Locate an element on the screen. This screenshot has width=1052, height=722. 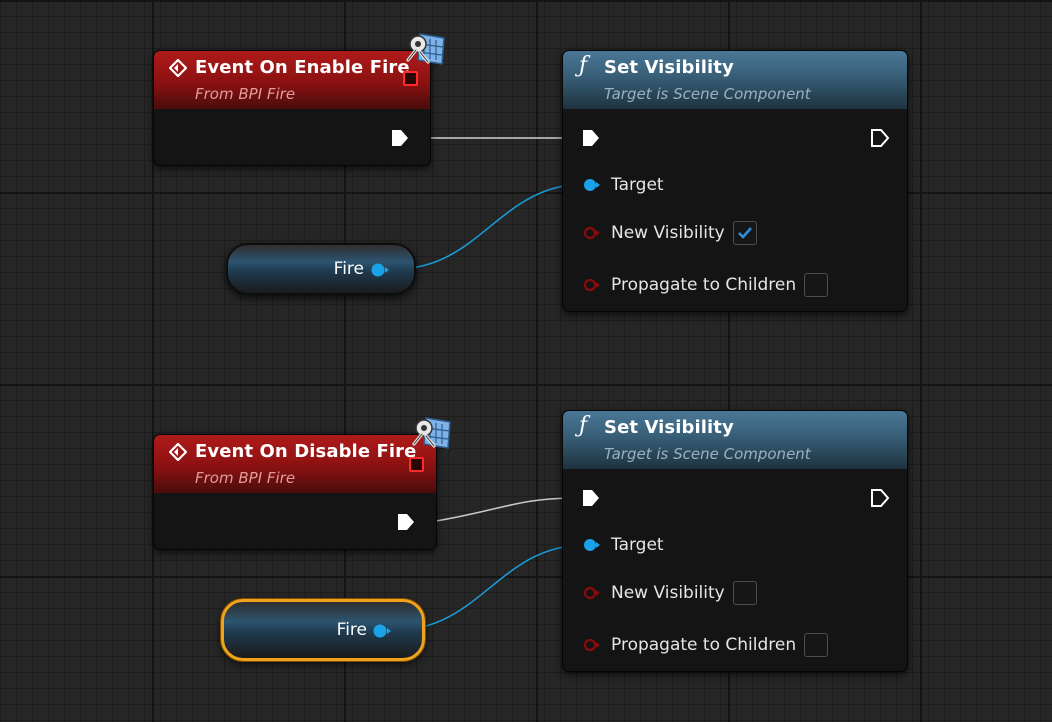
event-node-title: Event On Enable Fire is located at coordinates (302, 67).